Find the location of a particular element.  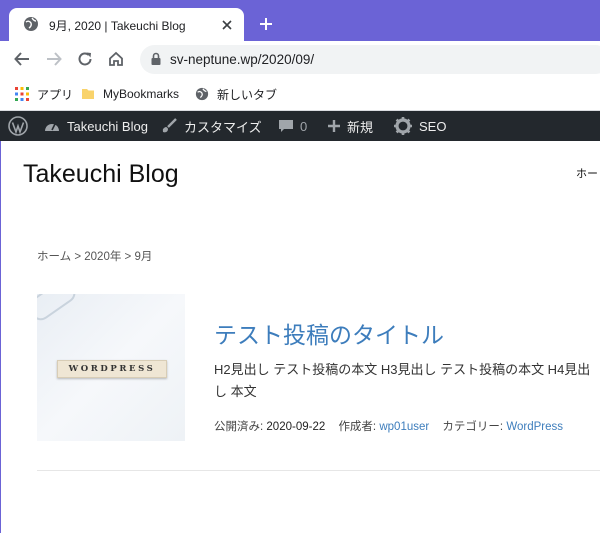

site-title: Takeuchi Blog is located at coordinates (101, 174).